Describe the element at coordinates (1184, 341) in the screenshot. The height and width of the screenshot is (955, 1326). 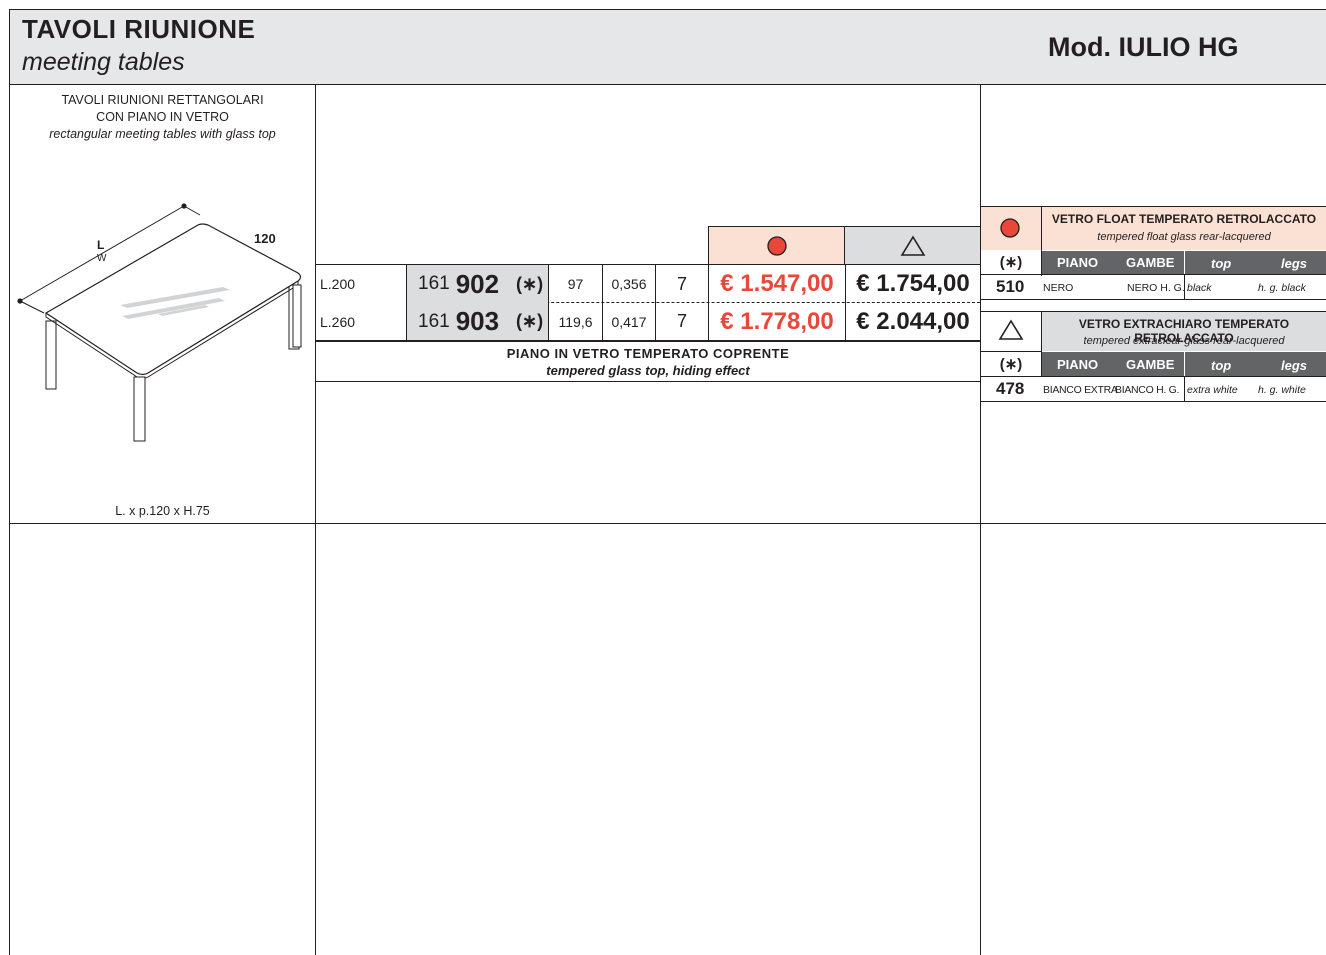
I see `finish-subtitle: tempered extraclear glass rear-lacquered` at that location.